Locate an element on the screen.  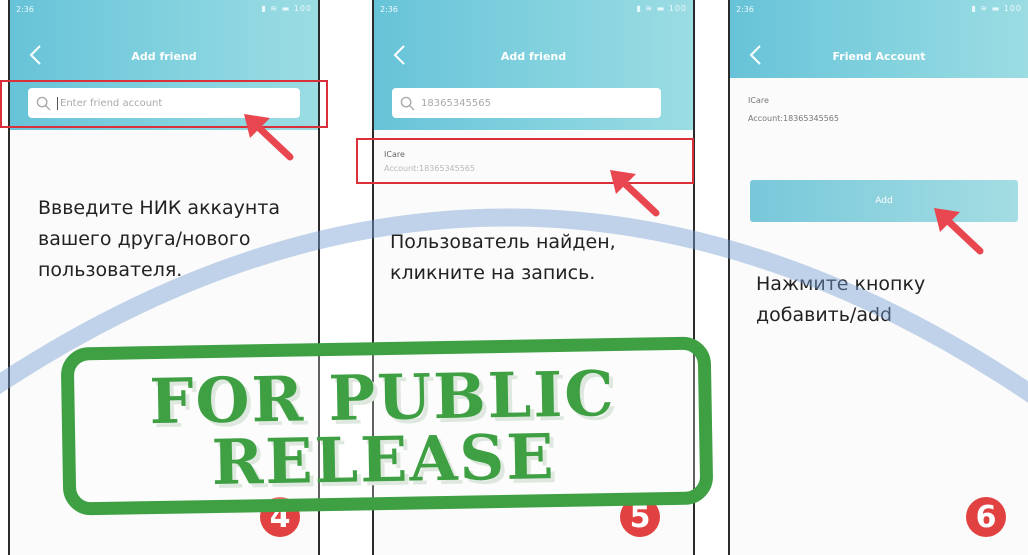
search-value: 18365345565 is located at coordinates (456, 103).